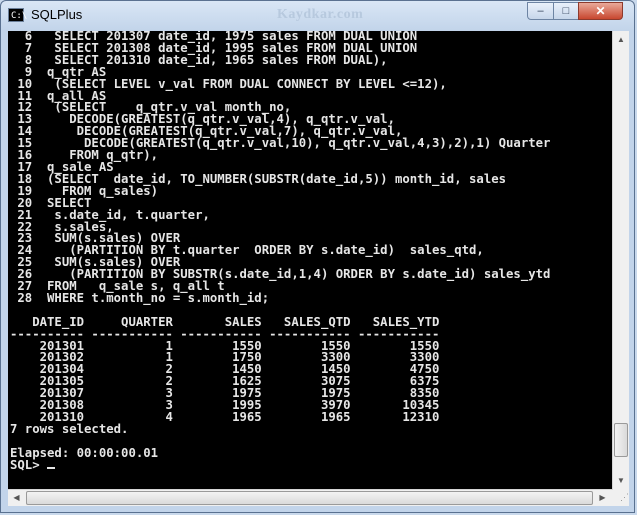 This screenshot has width=637, height=515. What do you see at coordinates (57, 14) in the screenshot?
I see `window-title: SQLPlus` at bounding box center [57, 14].